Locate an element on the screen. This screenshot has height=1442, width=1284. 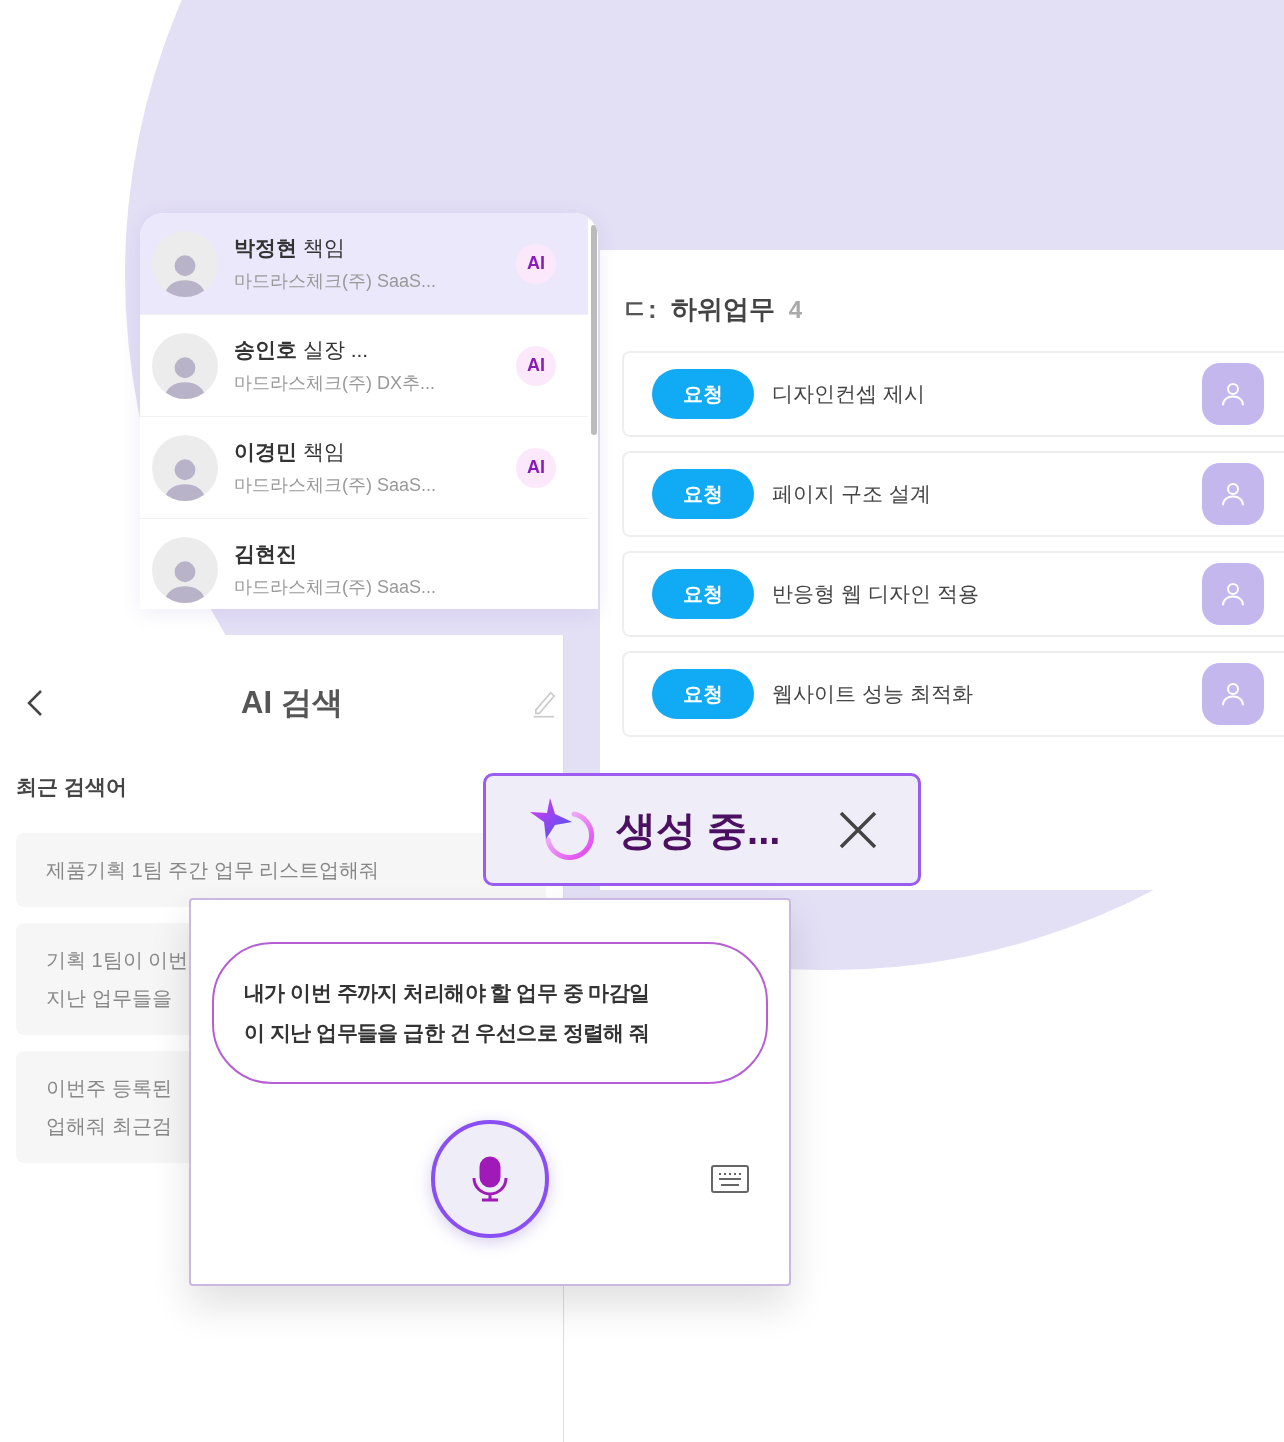
subtask-count: 4 is located at coordinates (795, 309).